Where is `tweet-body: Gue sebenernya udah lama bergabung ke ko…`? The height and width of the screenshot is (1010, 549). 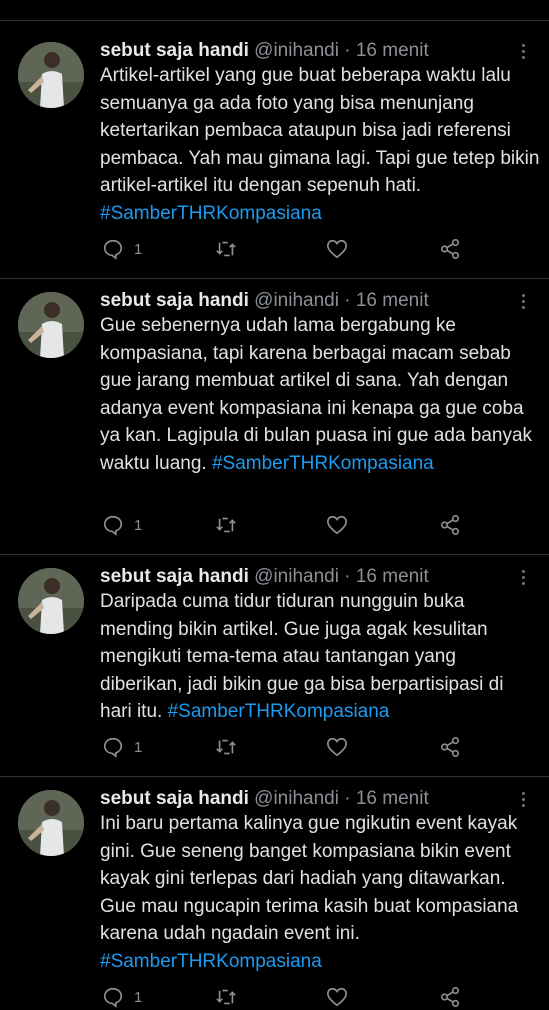 tweet-body: Gue sebenernya udah lama bergabung ke ko… is located at coordinates (316, 394).